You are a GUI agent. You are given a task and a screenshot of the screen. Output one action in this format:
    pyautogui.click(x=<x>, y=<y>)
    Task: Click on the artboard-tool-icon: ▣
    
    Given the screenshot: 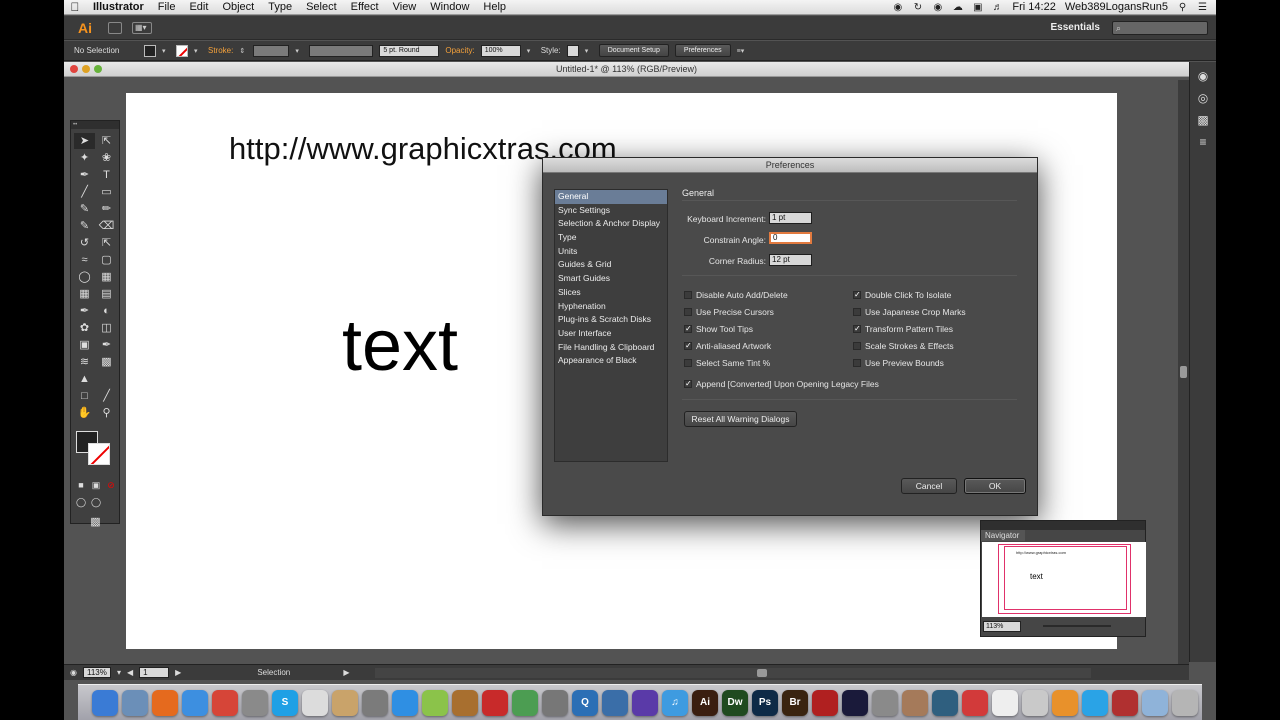 What is the action you would take?
    pyautogui.click(x=84, y=345)
    